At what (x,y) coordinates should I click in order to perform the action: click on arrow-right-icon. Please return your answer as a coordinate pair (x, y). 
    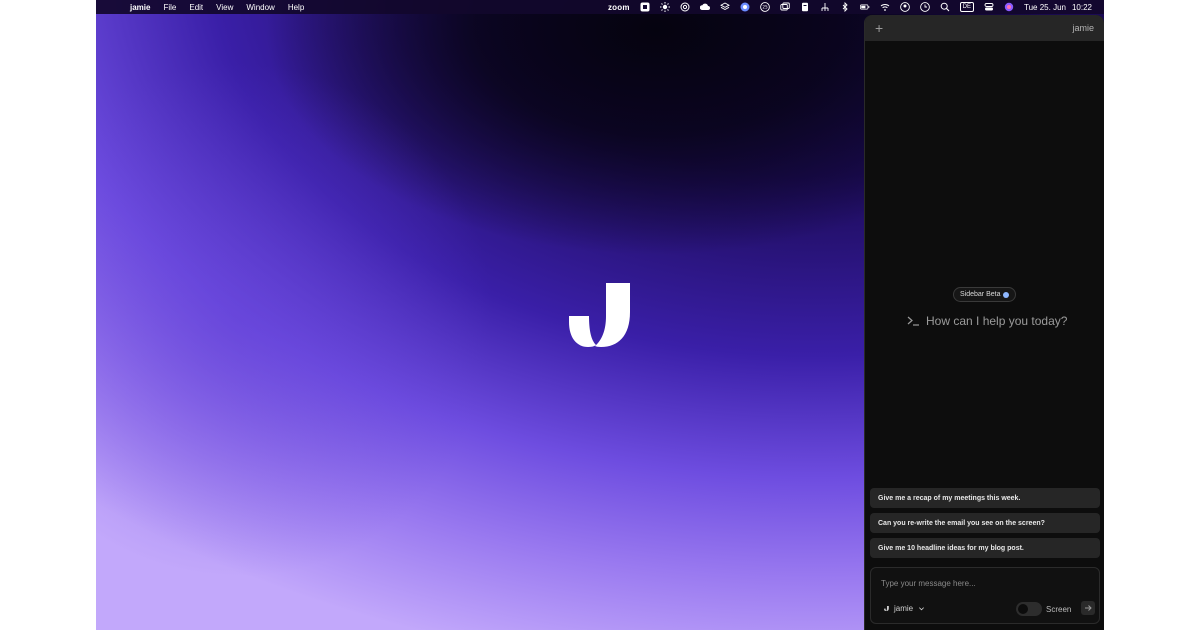
    Looking at the image, I should click on (1088, 608).